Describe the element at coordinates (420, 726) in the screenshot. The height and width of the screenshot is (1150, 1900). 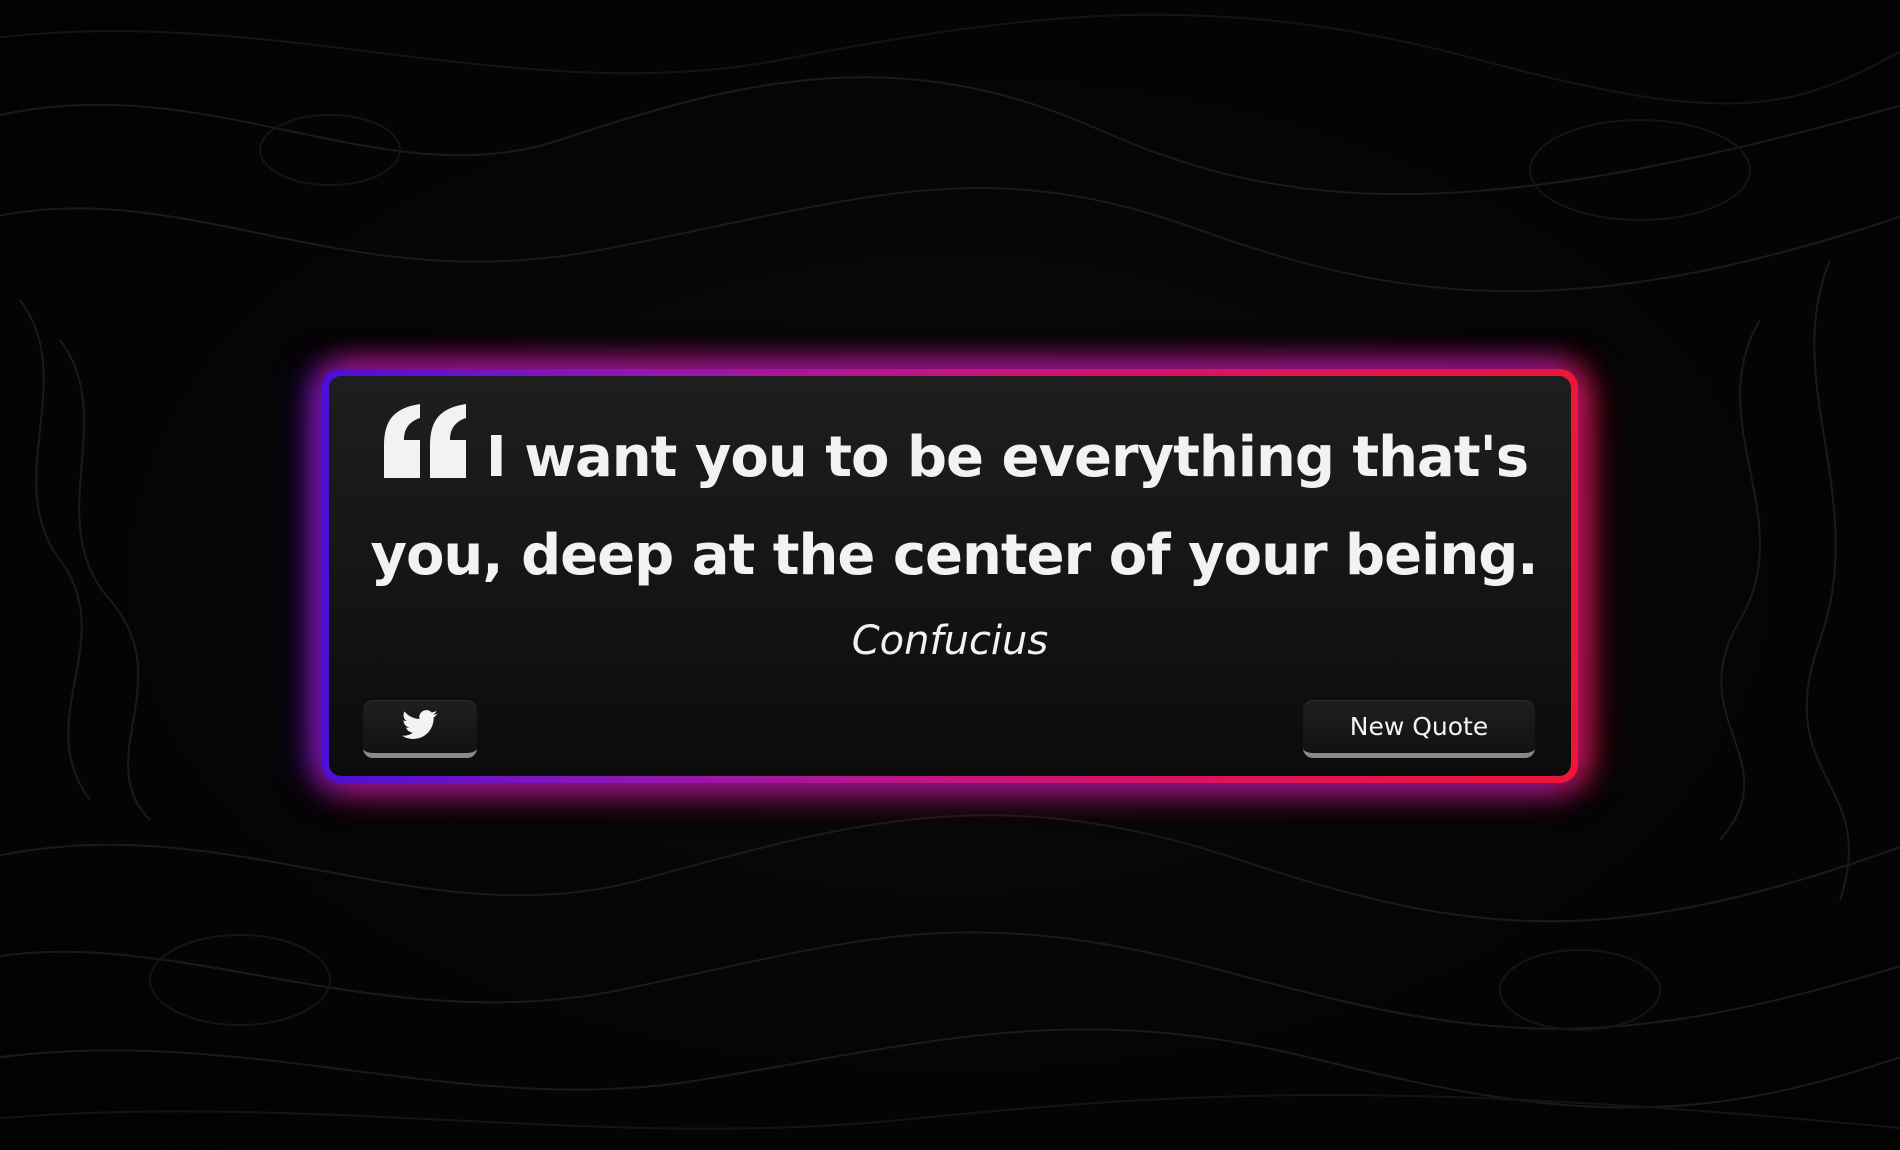
I see `twitter-icon` at that location.